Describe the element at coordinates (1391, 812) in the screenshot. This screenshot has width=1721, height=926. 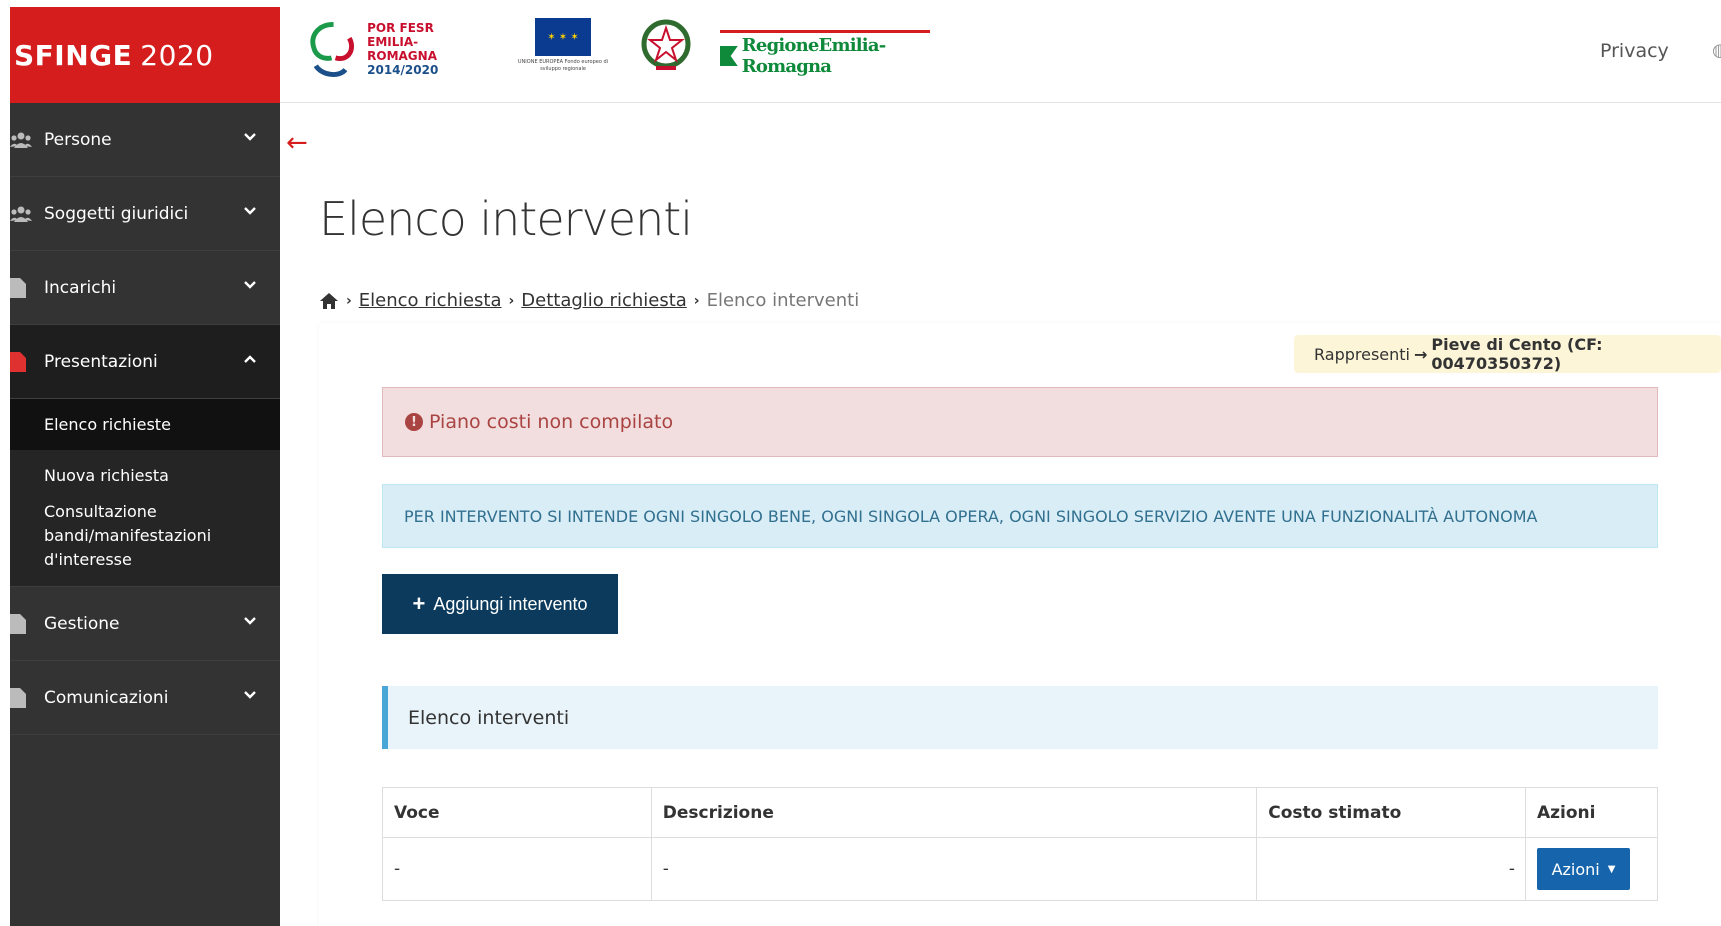
I see `column-header-costo-stimato: Costo stimato` at that location.